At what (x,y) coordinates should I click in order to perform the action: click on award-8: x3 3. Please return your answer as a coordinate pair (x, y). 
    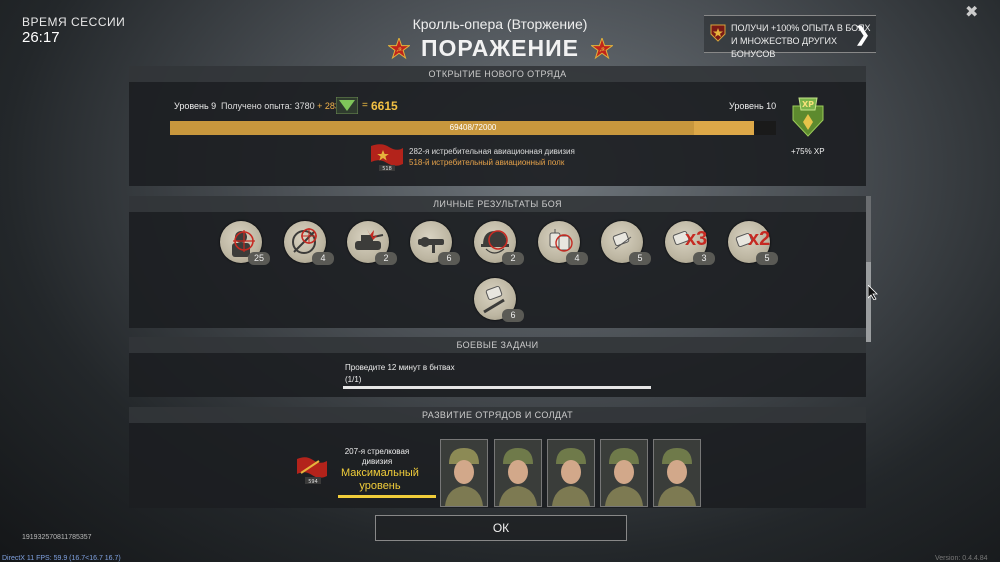
    Looking at the image, I should click on (690, 243).